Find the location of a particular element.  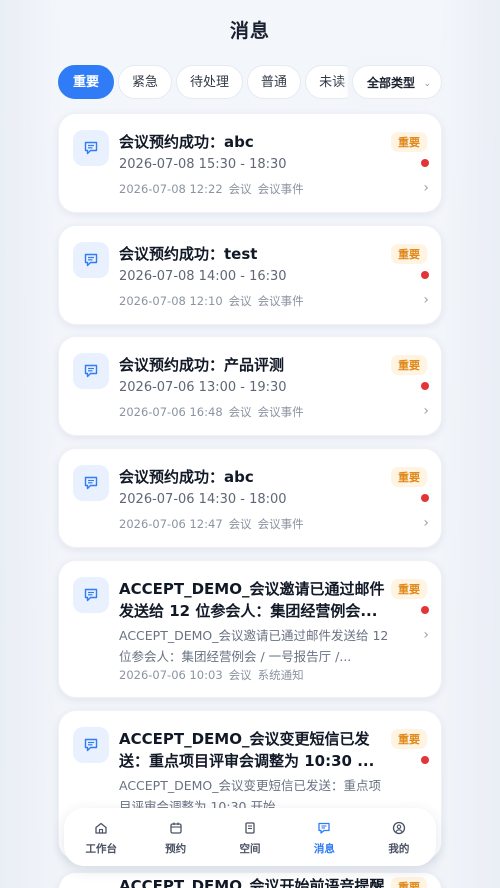

filter-chips: 重要 紧急 待处理 普通 未读 is located at coordinates (203, 82).